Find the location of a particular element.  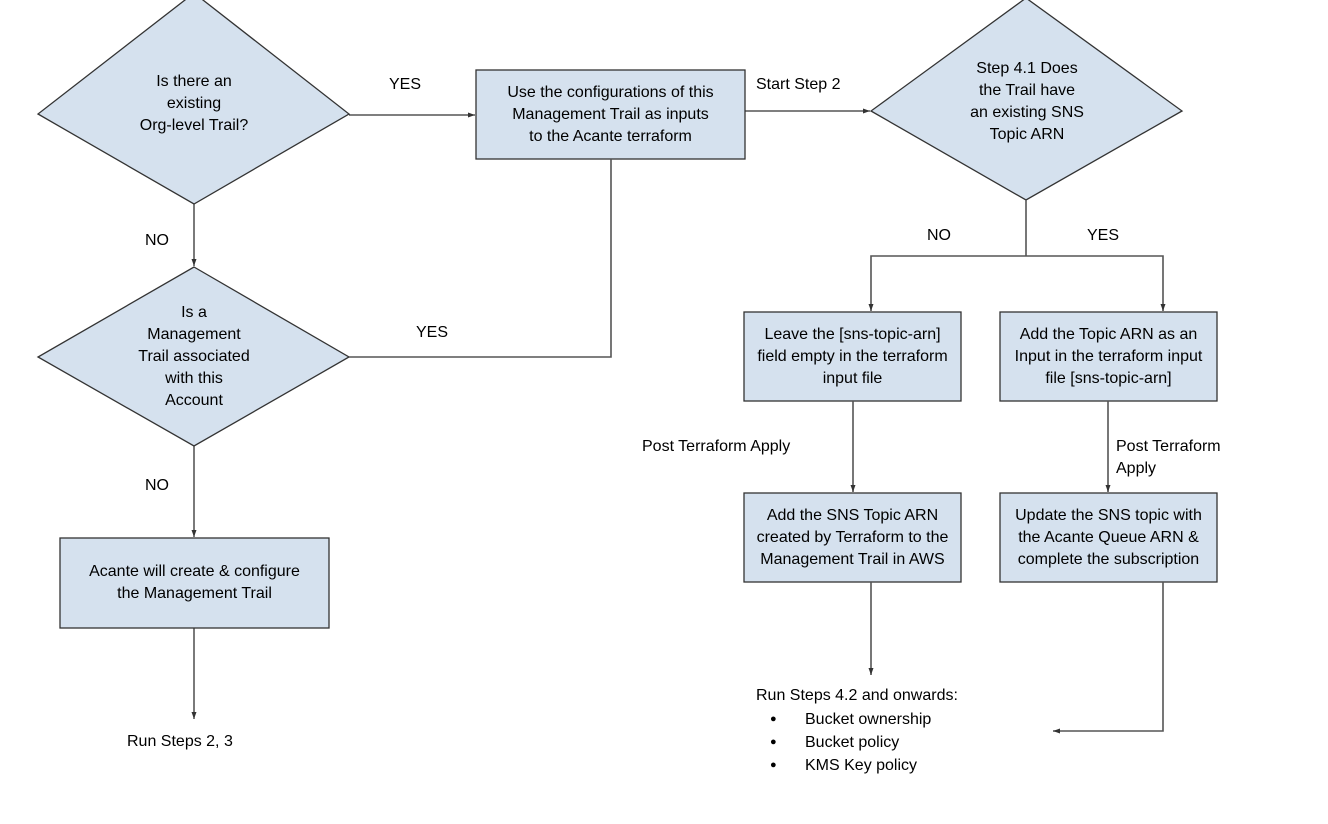

connector-sns-no is located at coordinates (947, 283).